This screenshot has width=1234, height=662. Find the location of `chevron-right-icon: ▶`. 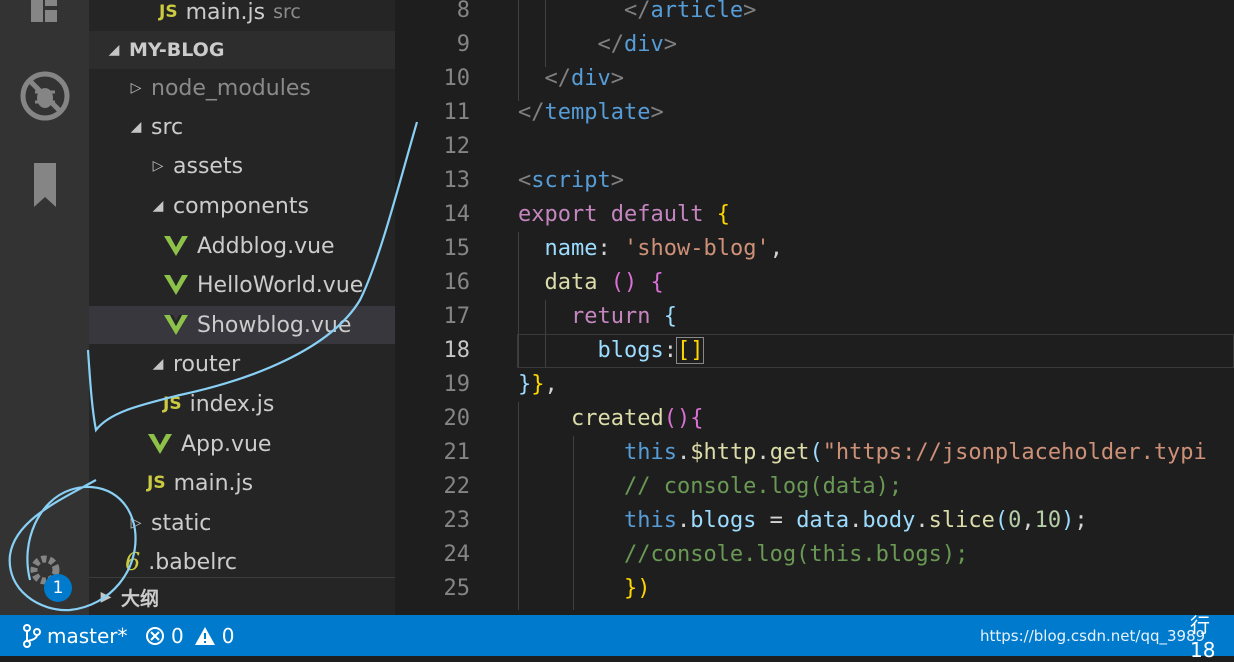

chevron-right-icon: ▶ is located at coordinates (106, 597).